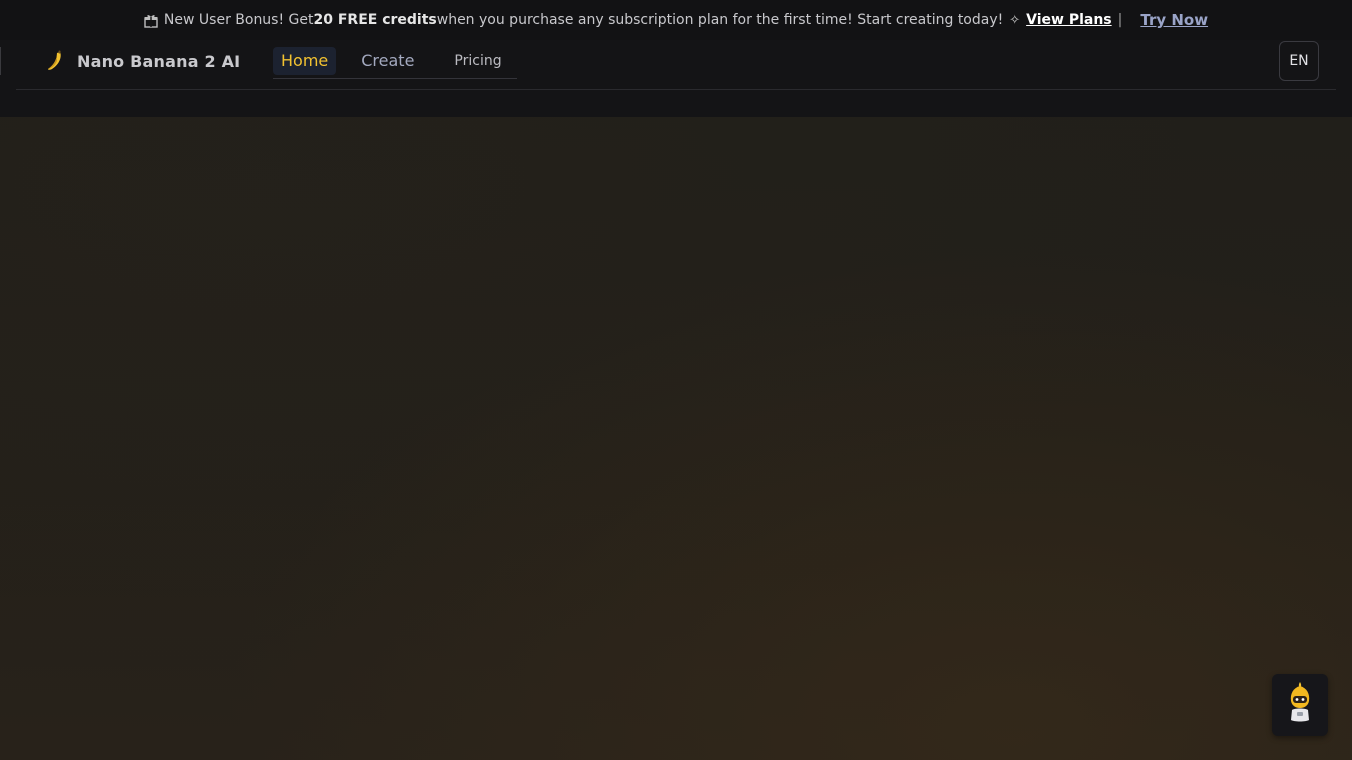 The image size is (1352, 760). What do you see at coordinates (676, 78) in the screenshot?
I see `site-header: Nano Banana 2 AI Home Create Pricing EN` at bounding box center [676, 78].